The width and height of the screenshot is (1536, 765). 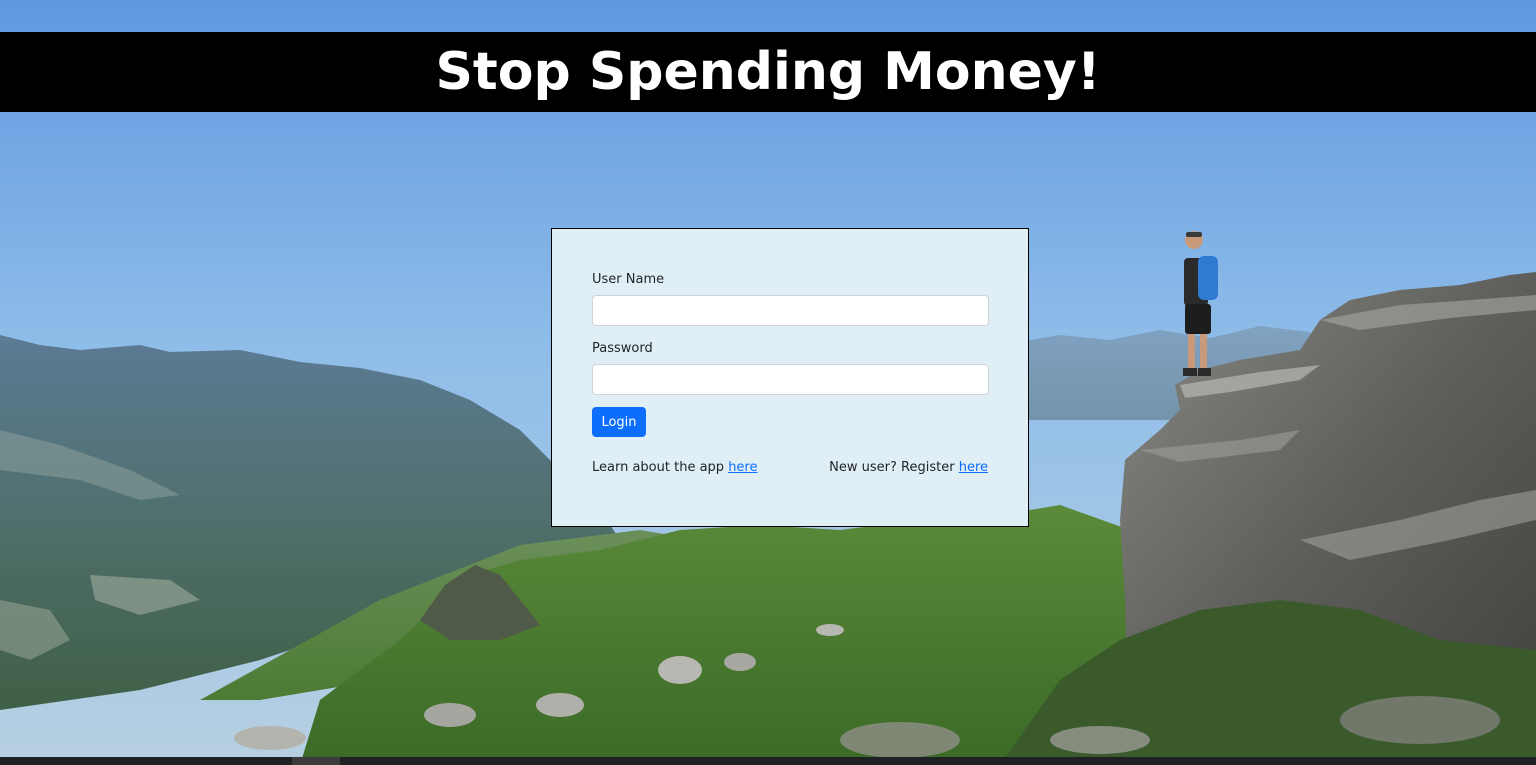 What do you see at coordinates (622, 348) in the screenshot?
I see `password-label: Password` at bounding box center [622, 348].